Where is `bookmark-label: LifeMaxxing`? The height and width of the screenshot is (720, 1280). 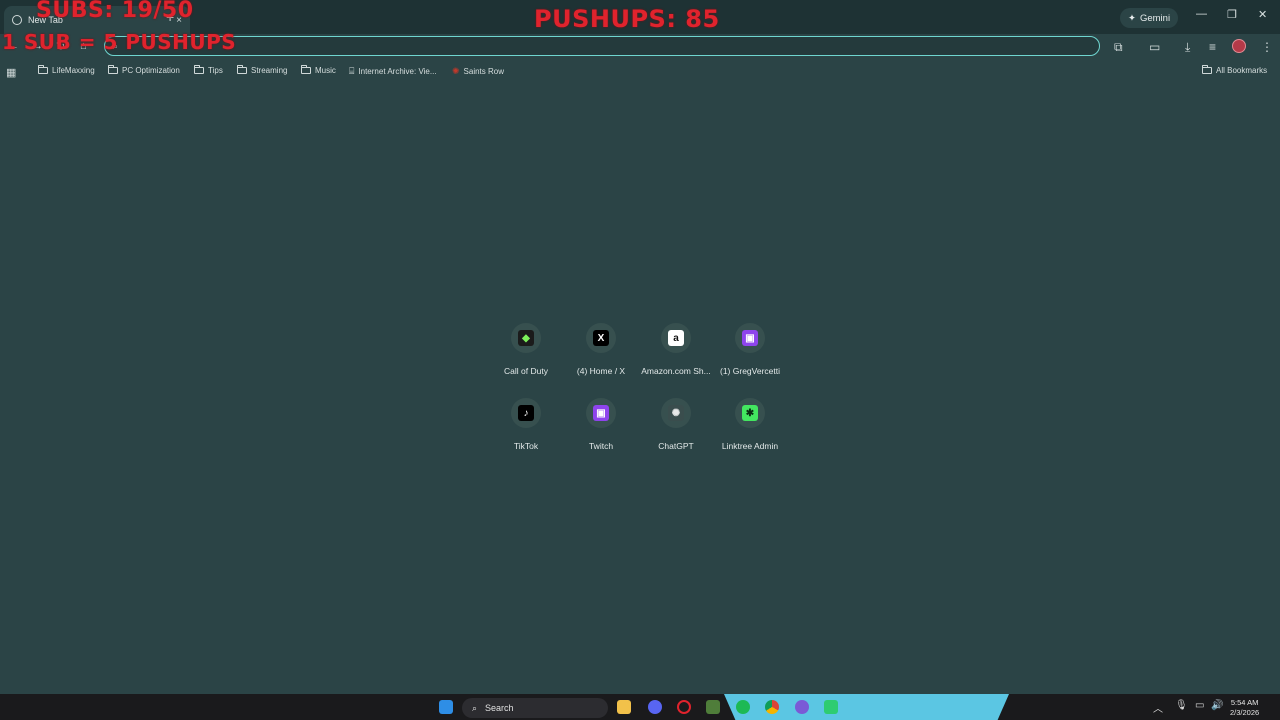 bookmark-label: LifeMaxxing is located at coordinates (73, 70).